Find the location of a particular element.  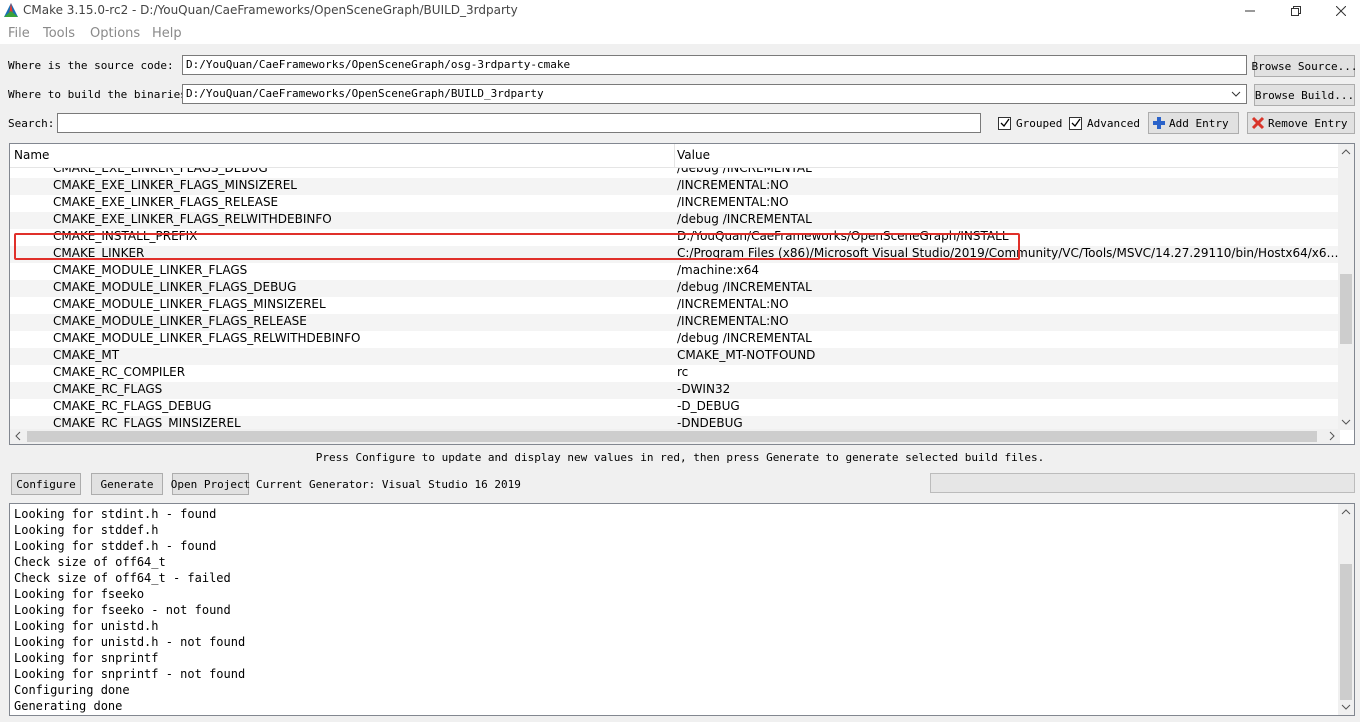

log-vertical-thumb is located at coordinates (1346, 632).